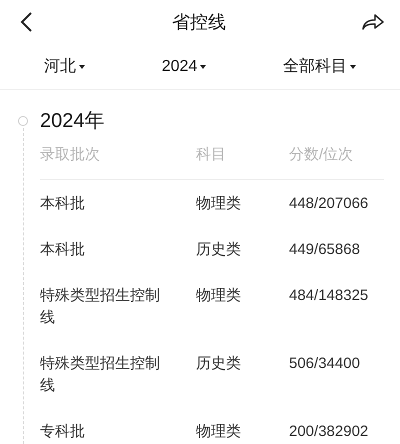  What do you see at coordinates (211, 155) in the screenshot?
I see `column-header: 科目` at bounding box center [211, 155].